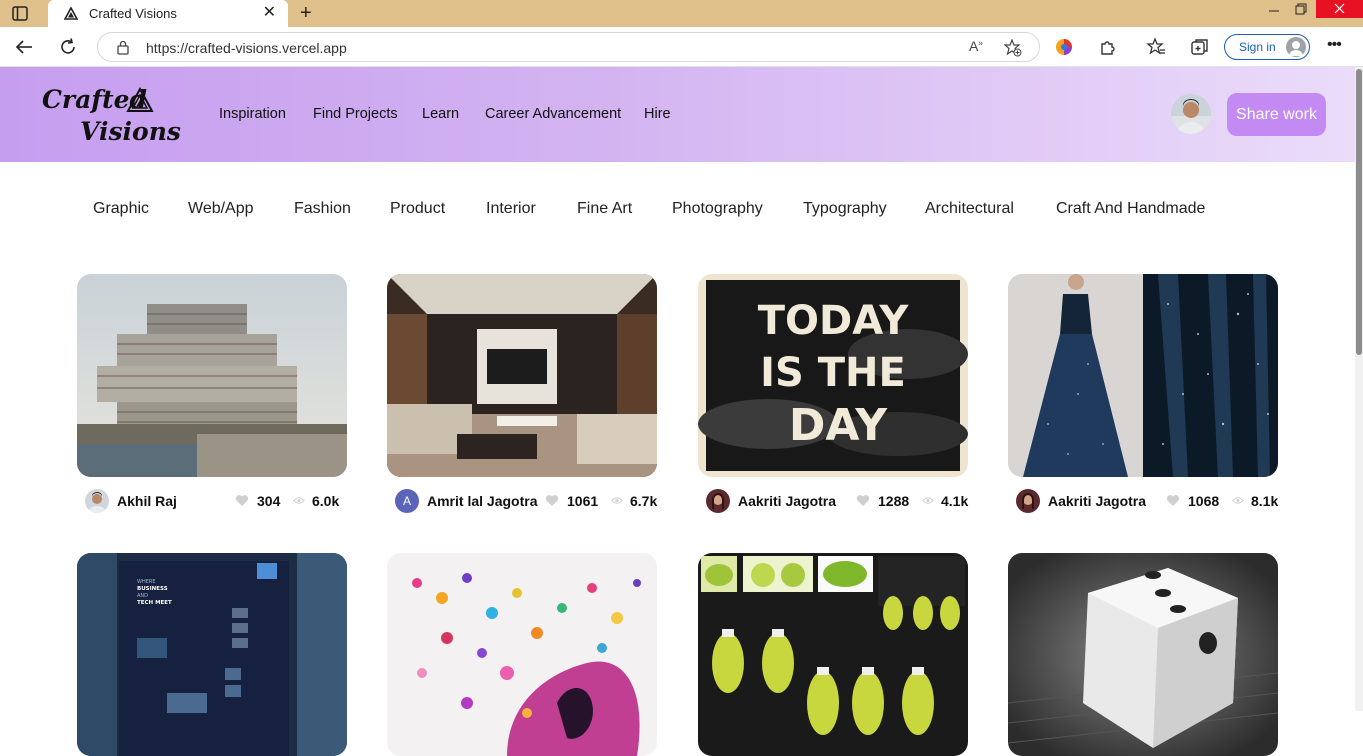 This screenshot has height=756, width=1363. Describe the element at coordinates (306, 13) in the screenshot. I see `new-tab-icon: +` at that location.